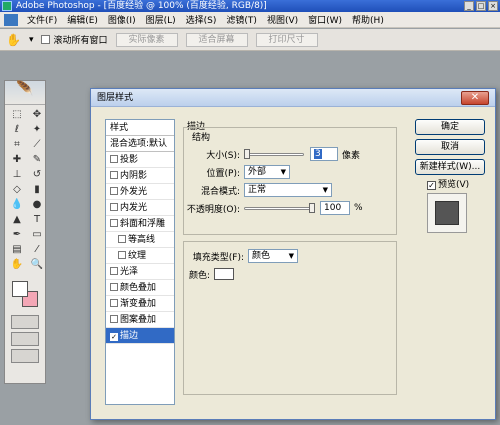  Describe the element at coordinates (140, 256) in the screenshot. I see `effect-item: 纹理` at that location.